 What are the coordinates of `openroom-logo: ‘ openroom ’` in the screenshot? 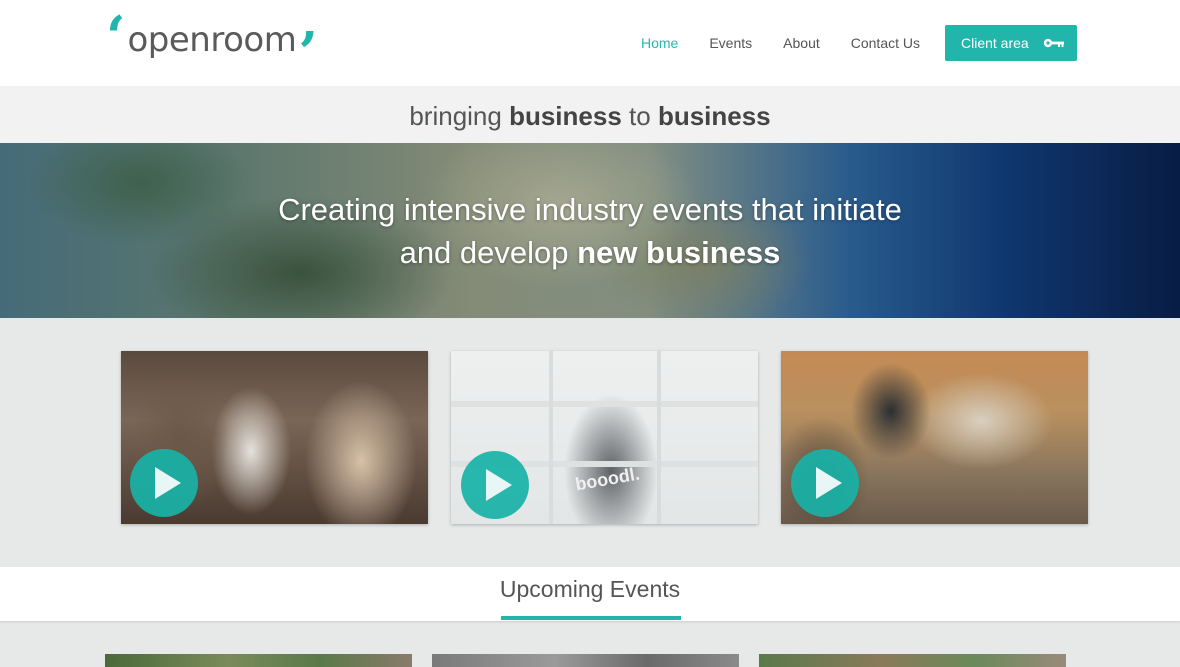 It's located at (212, 42).